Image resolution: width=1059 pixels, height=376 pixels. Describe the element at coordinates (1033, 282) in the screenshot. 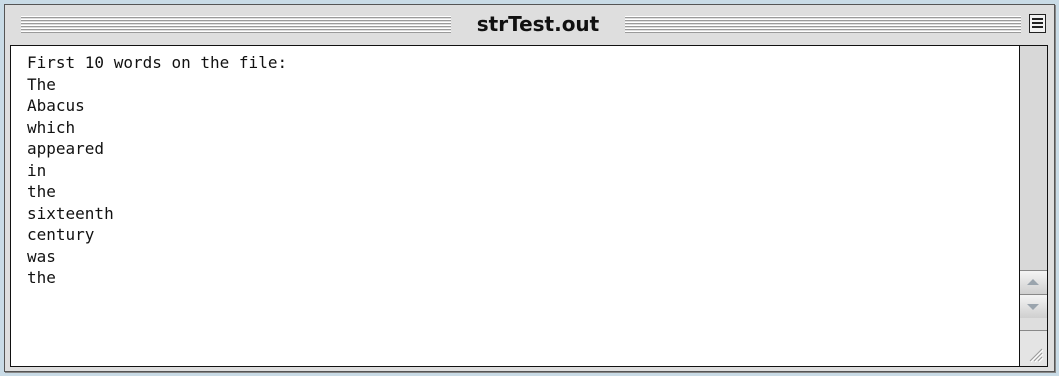

I see `scroll-up-arrow-icon` at that location.